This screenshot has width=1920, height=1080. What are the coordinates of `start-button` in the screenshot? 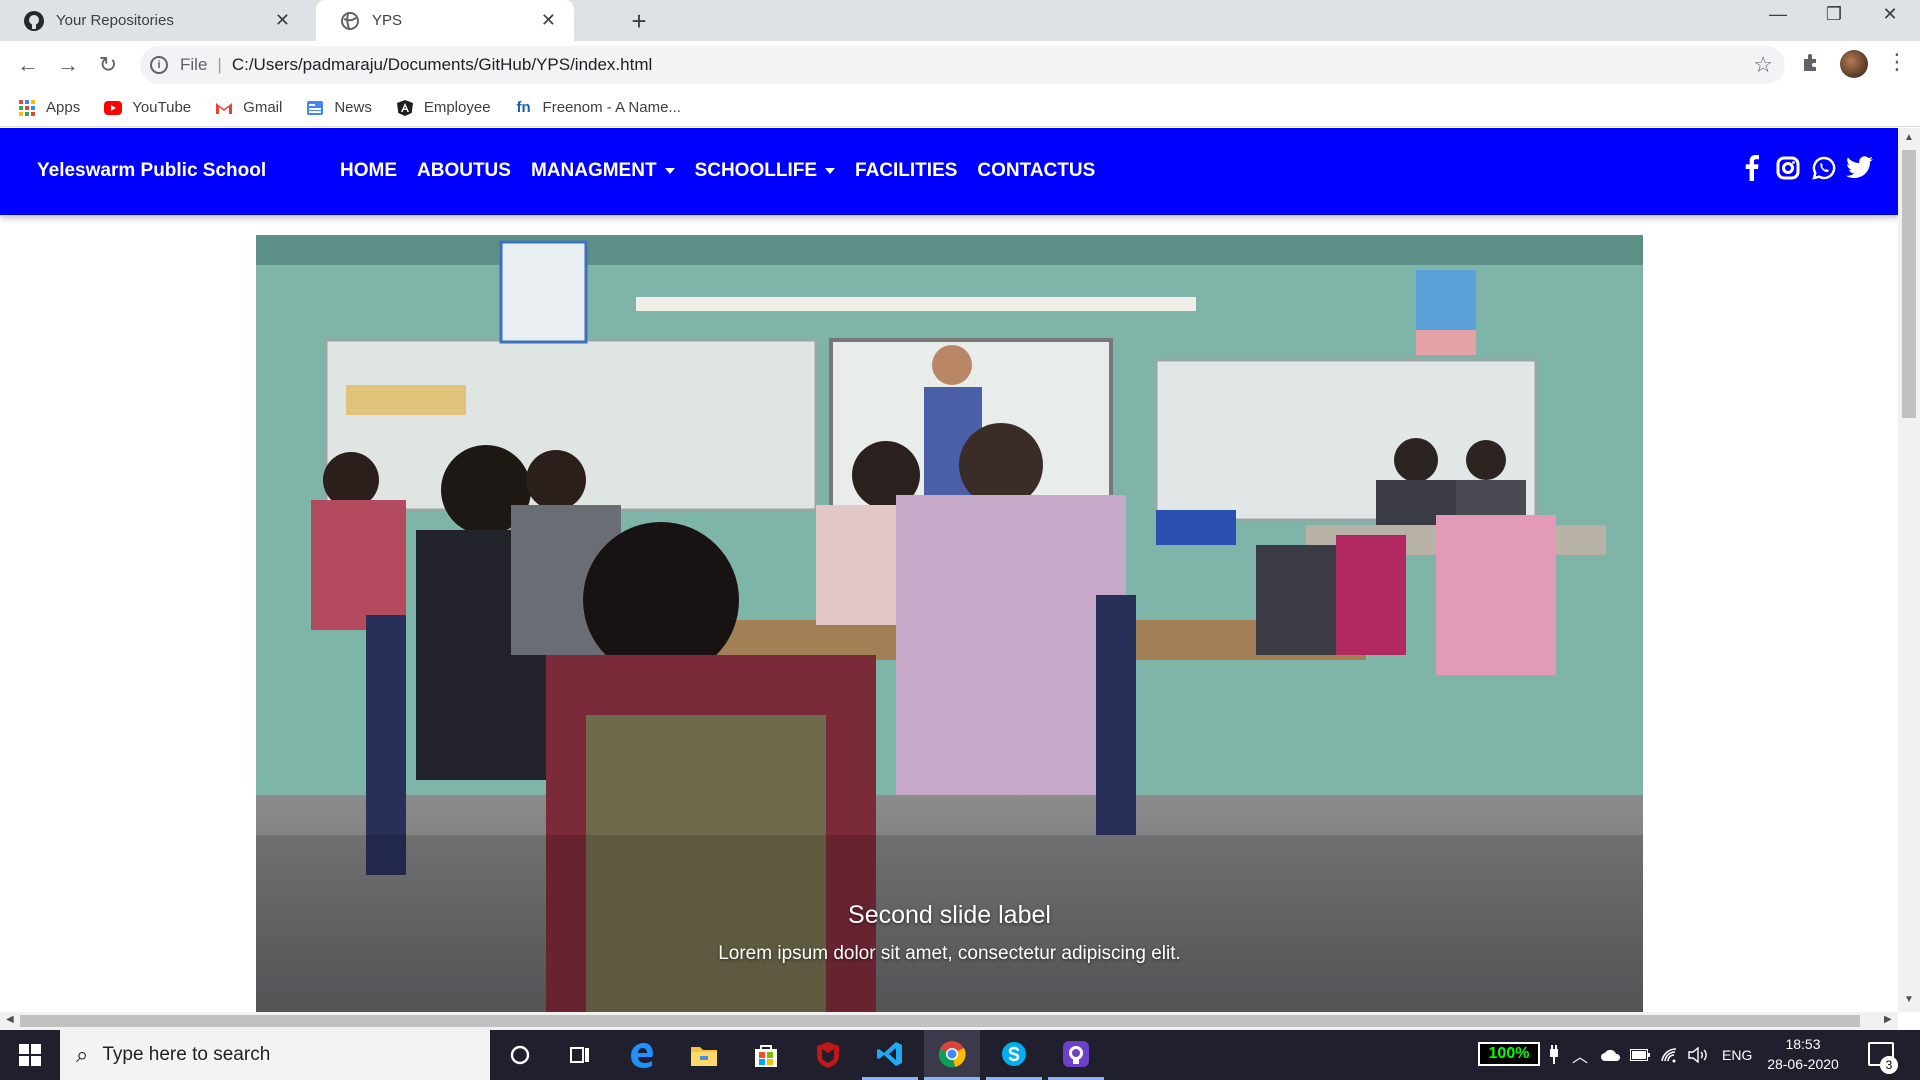 It's located at (30, 1055).